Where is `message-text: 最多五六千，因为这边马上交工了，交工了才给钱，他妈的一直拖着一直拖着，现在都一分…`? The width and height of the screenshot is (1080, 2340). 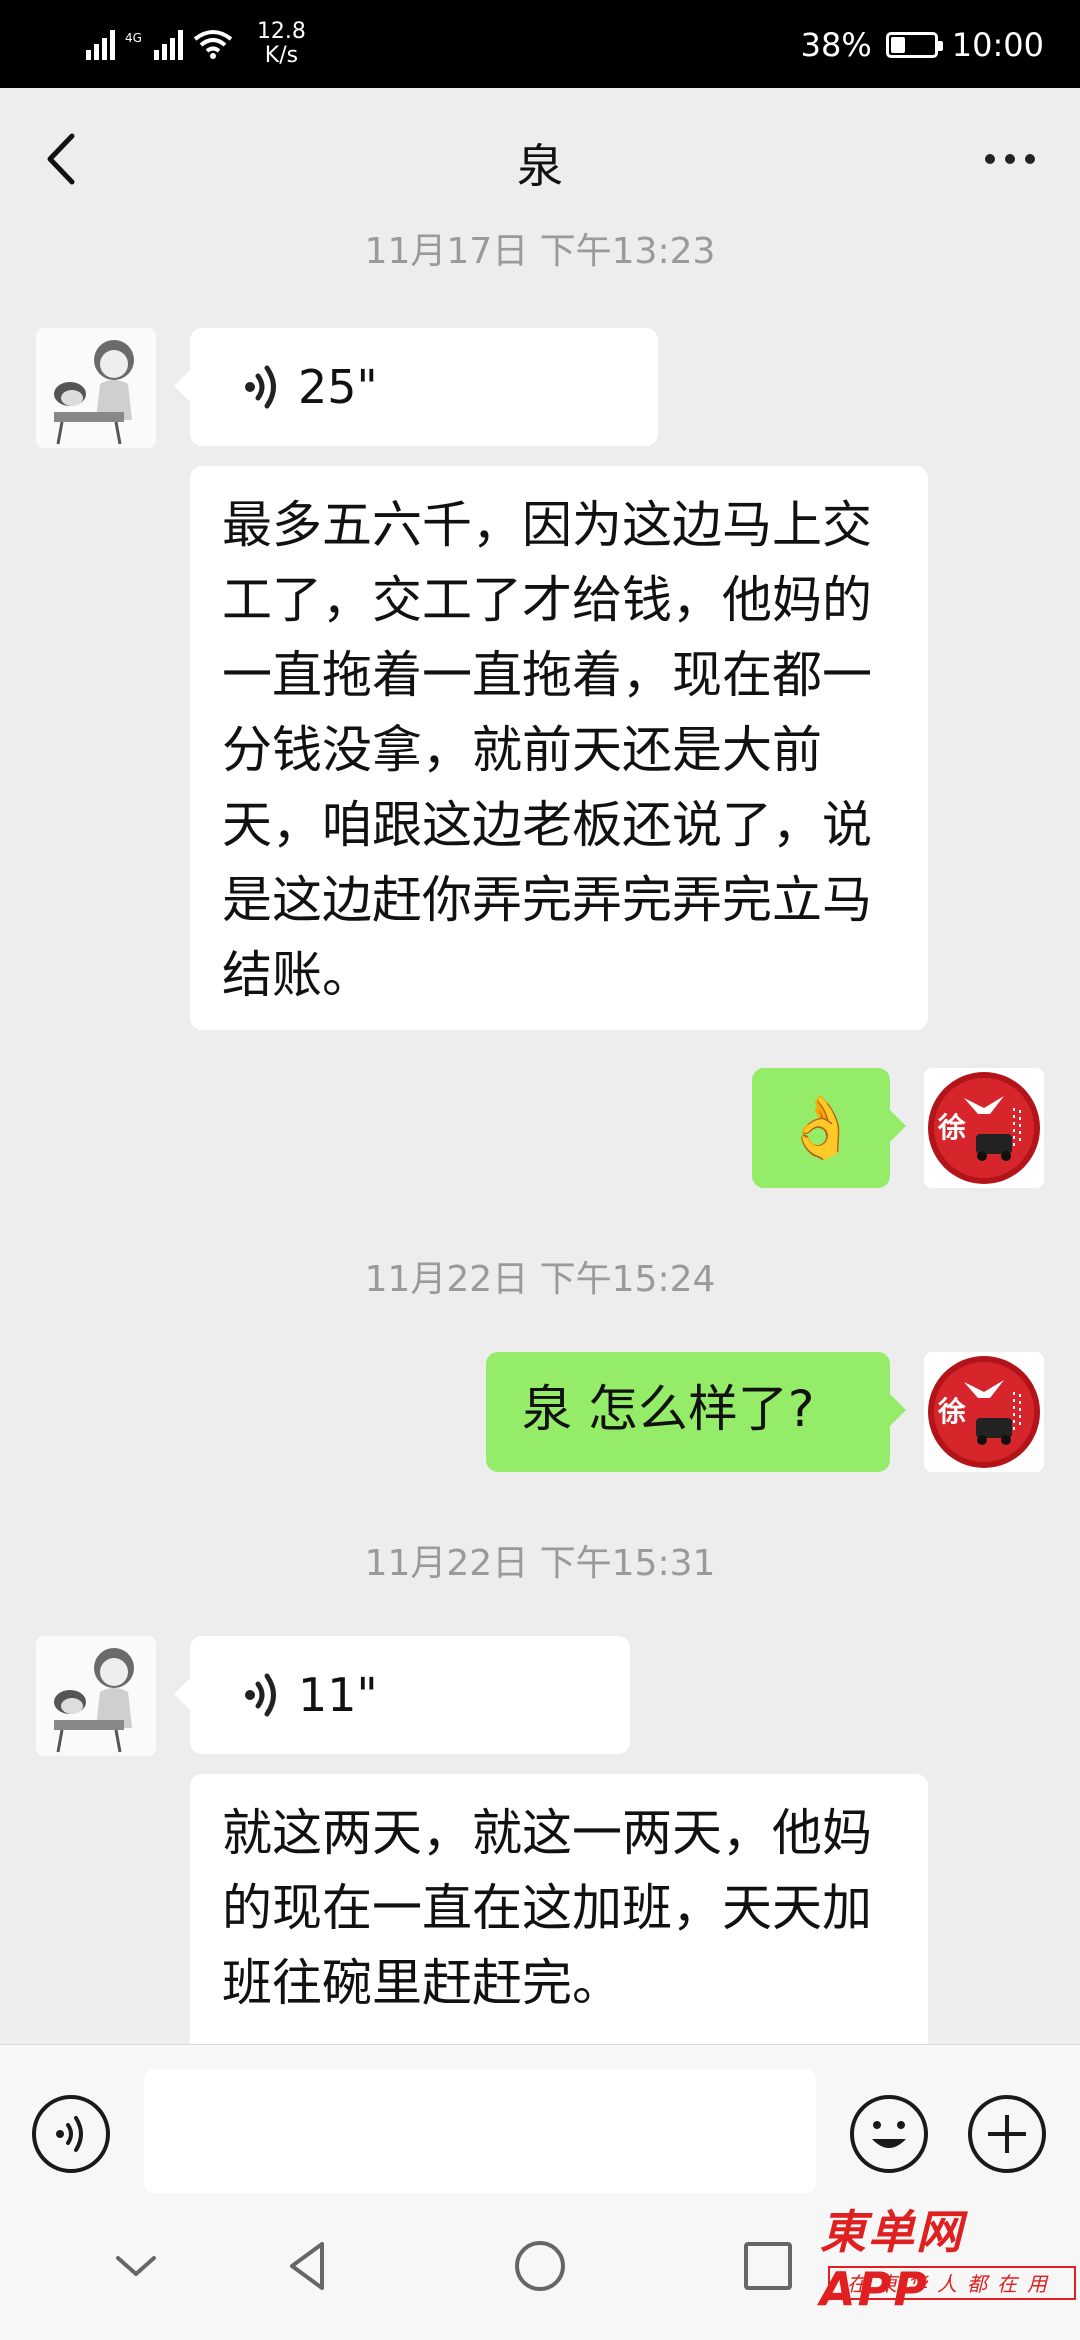
message-text: 最多五六千，因为这边马上交工了，交工了才给钱，他妈的一直拖着一直拖着，现在都一分… is located at coordinates (547, 750).